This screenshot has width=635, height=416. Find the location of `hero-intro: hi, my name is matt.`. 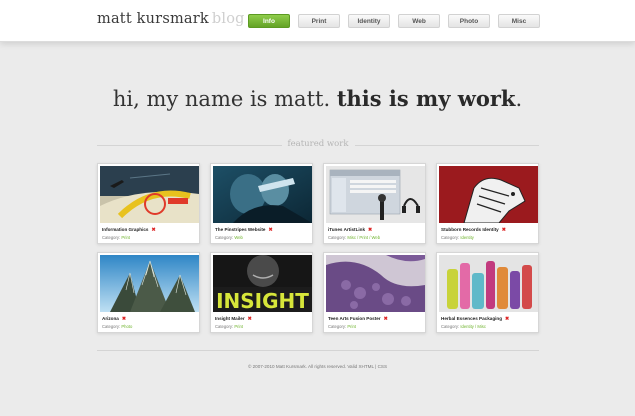

hero-intro: hi, my name is matt. is located at coordinates (221, 99).